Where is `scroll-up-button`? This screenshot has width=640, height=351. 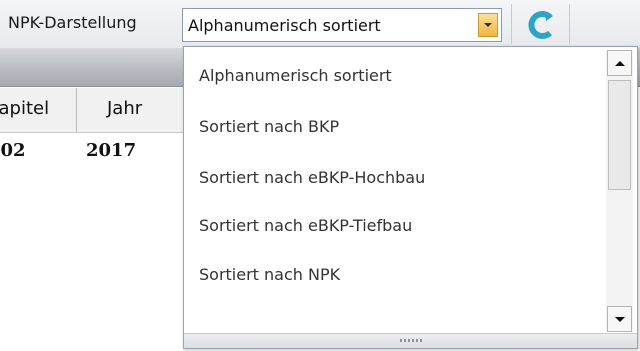 scroll-up-button is located at coordinates (619, 63).